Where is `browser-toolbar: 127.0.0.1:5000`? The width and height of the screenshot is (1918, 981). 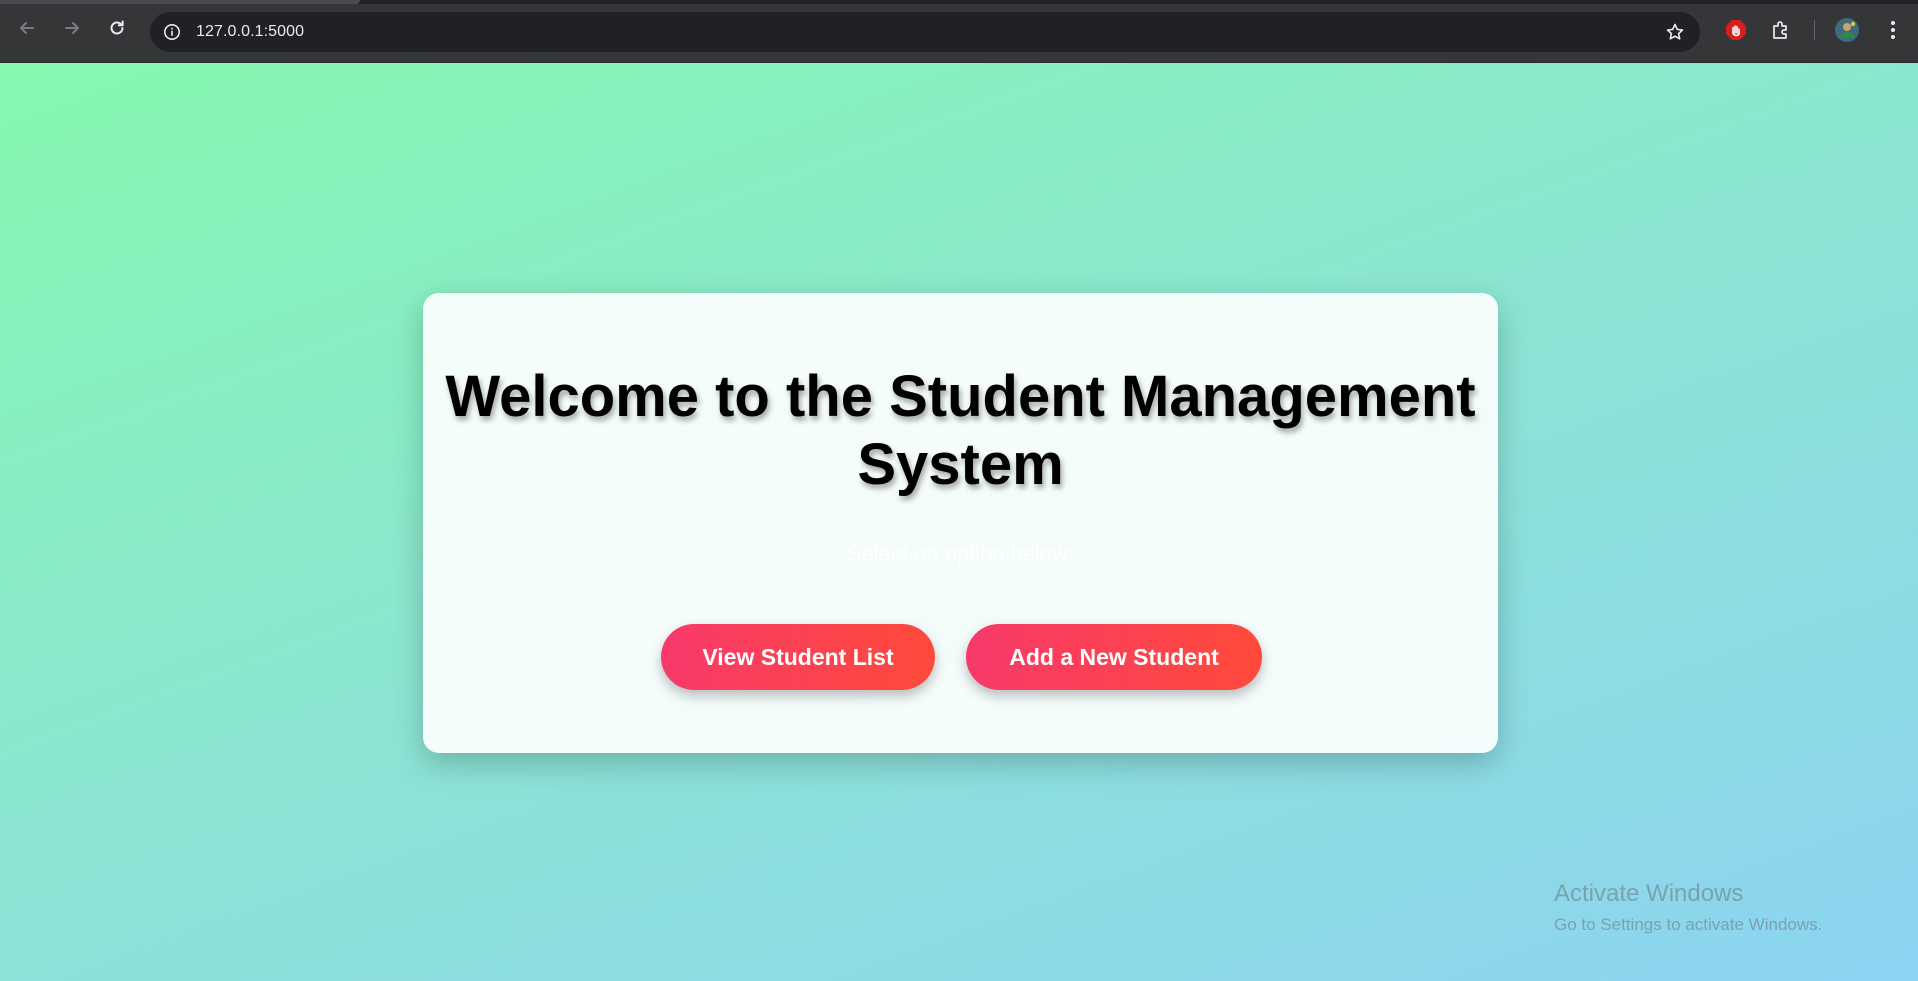 browser-toolbar: 127.0.0.1:5000 is located at coordinates (959, 31).